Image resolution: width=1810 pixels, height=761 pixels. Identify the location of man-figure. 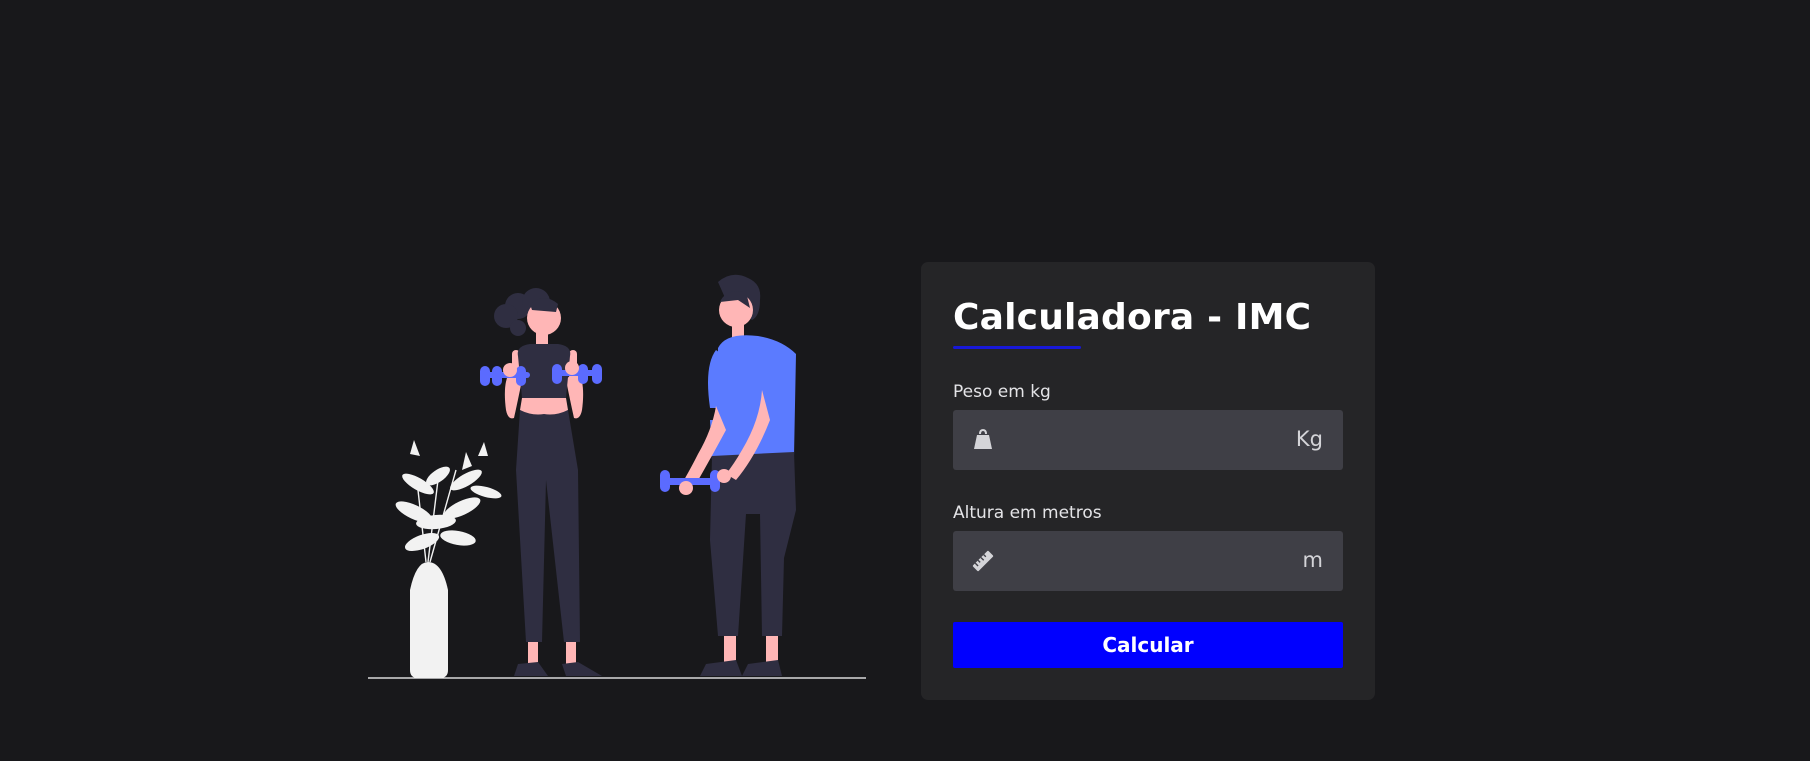
(728, 475).